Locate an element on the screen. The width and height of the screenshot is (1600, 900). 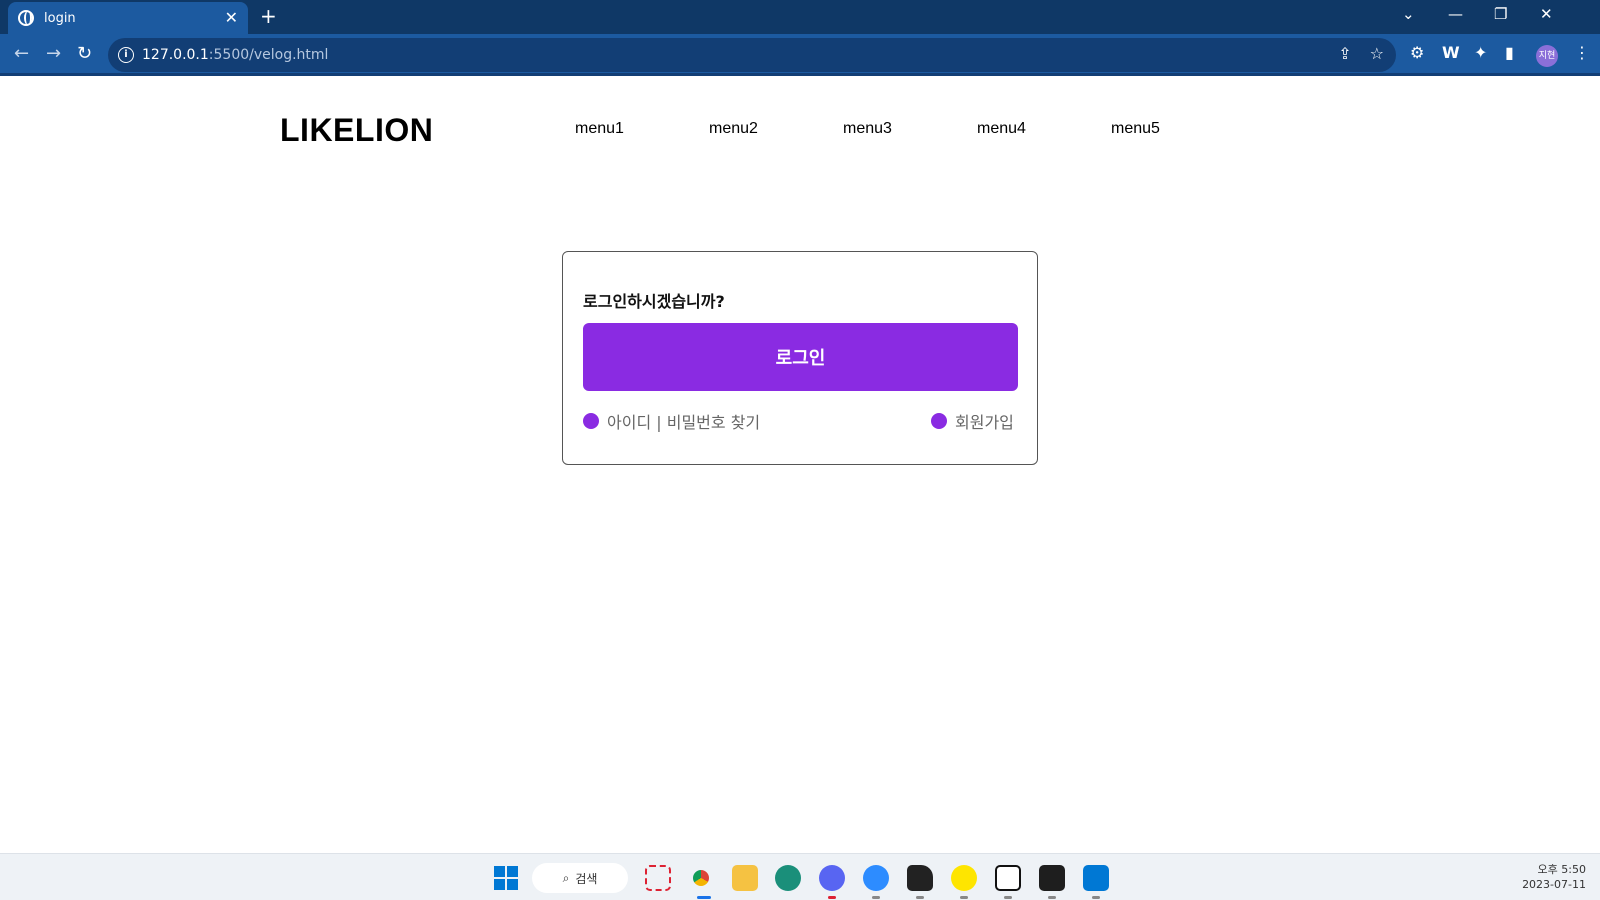
reload-icon: ↻ is located at coordinates (84, 53).